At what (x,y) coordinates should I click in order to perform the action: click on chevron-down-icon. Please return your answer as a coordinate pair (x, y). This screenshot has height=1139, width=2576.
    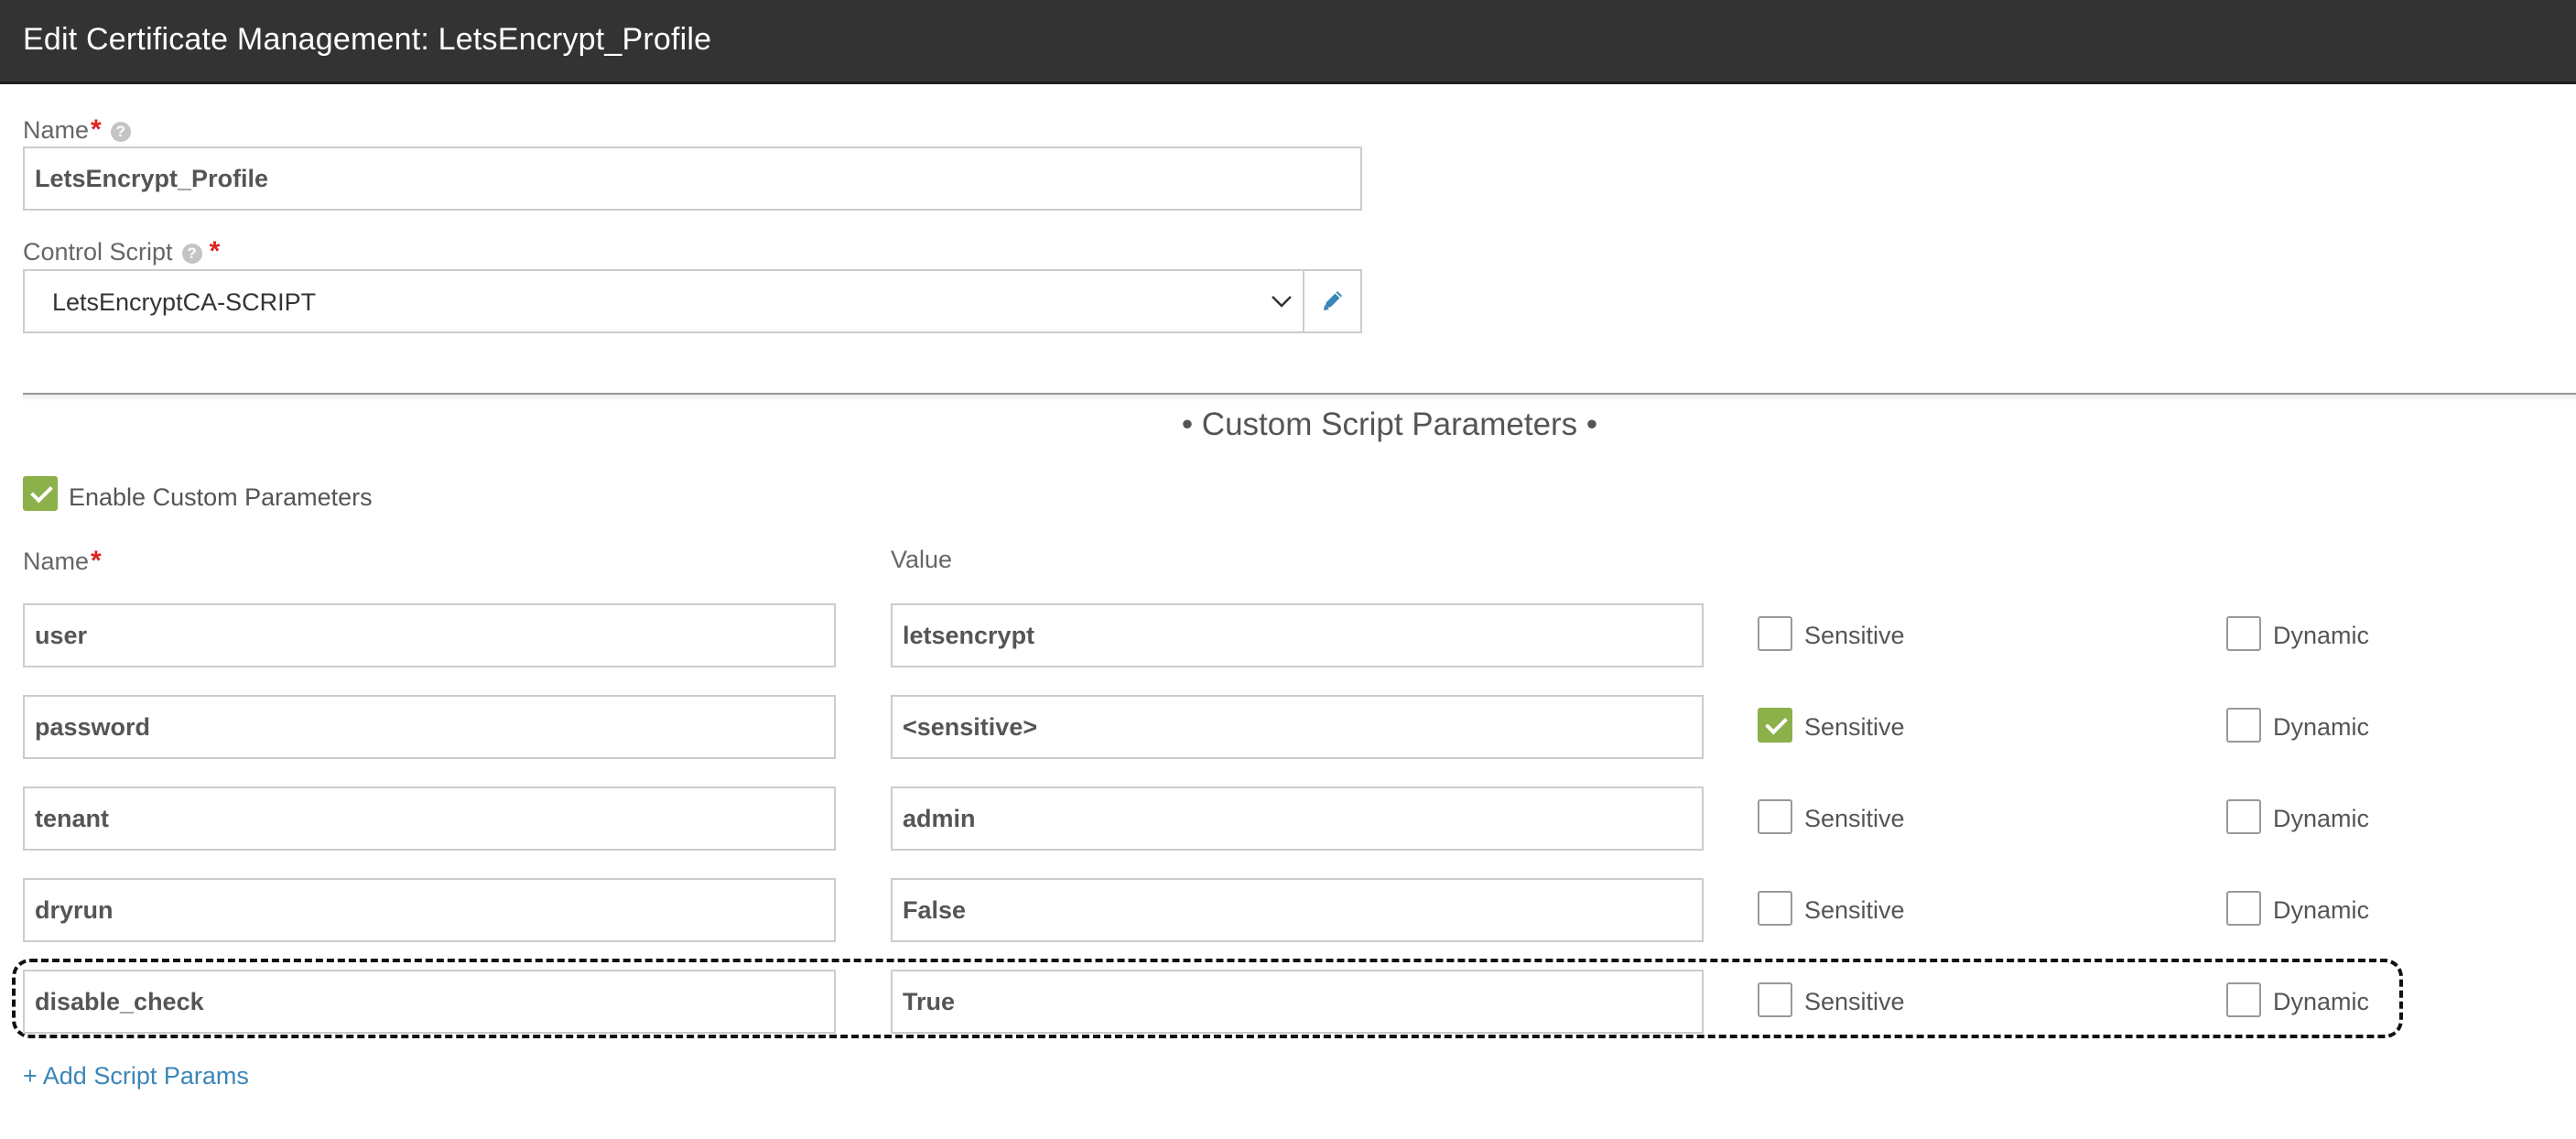
    Looking at the image, I should click on (1282, 301).